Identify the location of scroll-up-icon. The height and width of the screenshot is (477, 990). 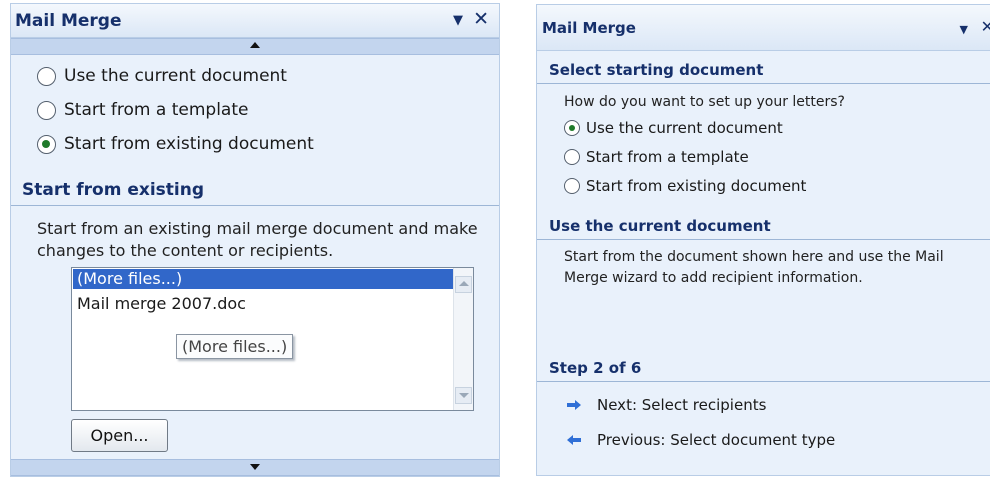
(464, 283).